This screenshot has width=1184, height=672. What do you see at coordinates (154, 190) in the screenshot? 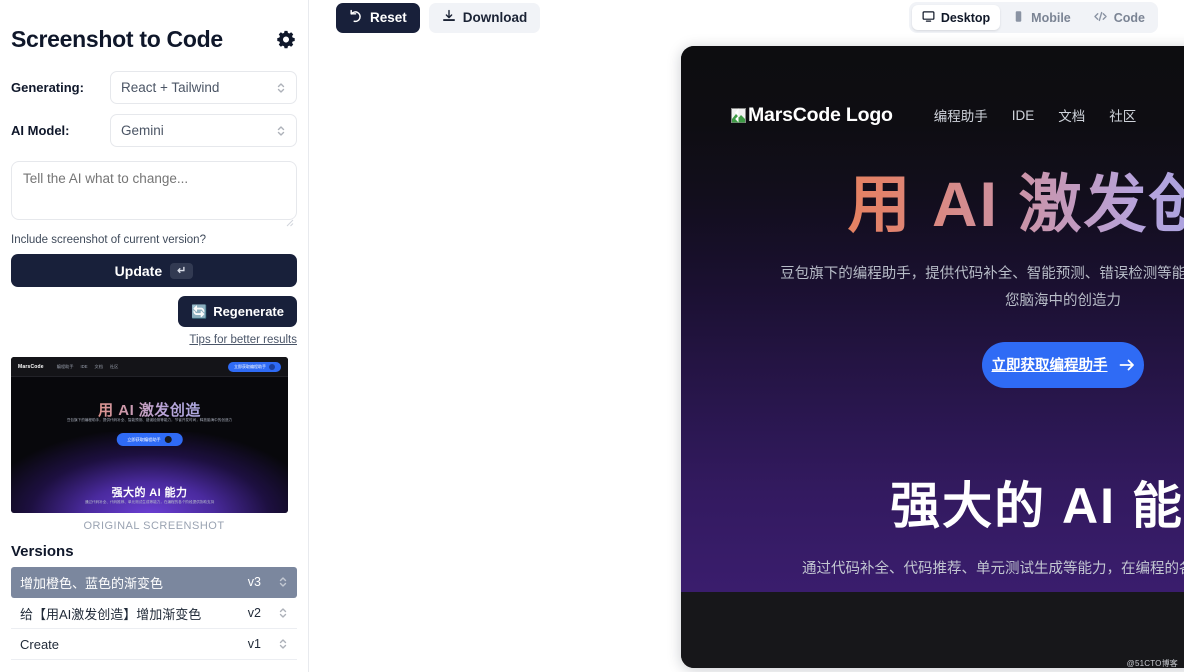
I see `prompt-input` at bounding box center [154, 190].